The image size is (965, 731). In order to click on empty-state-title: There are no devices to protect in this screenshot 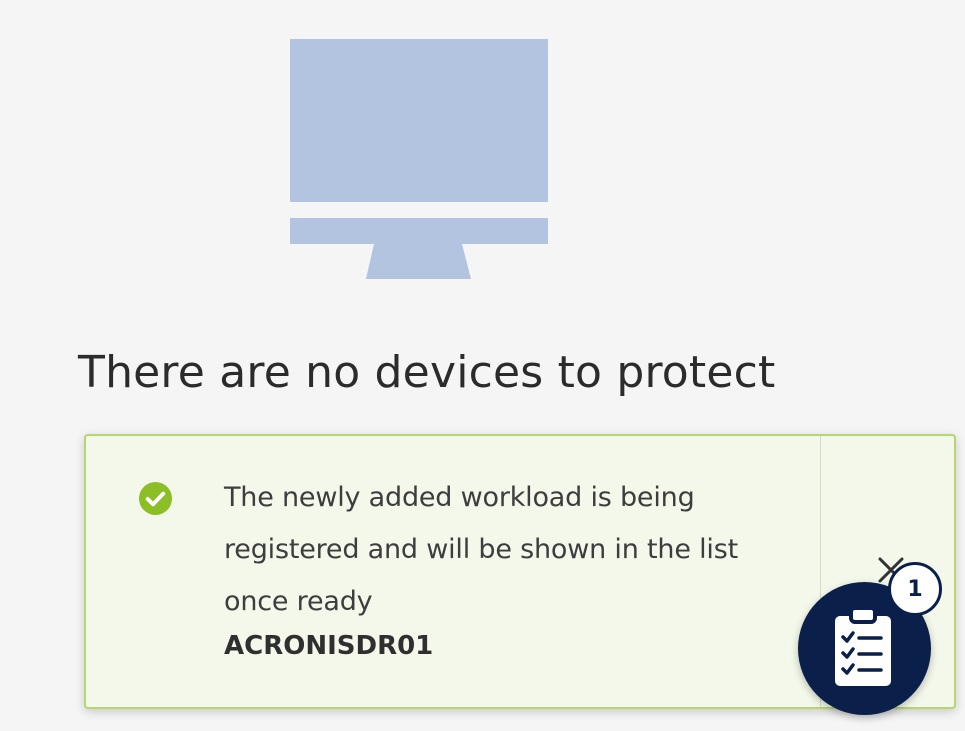, I will do `click(427, 372)`.